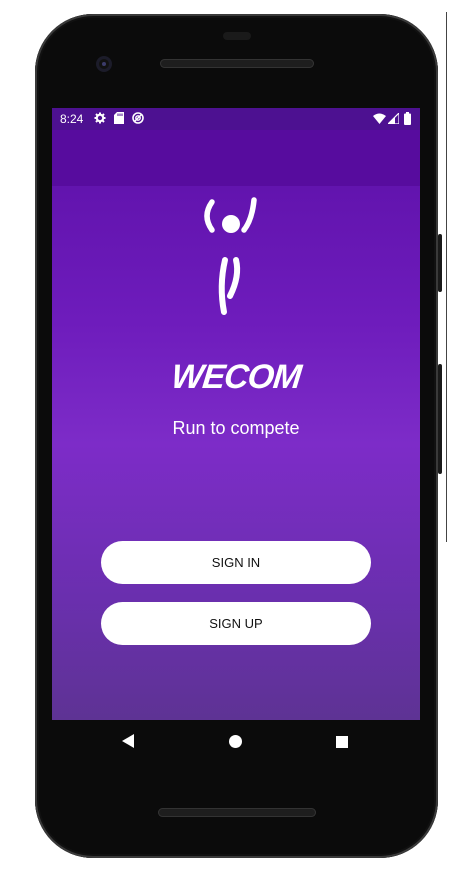 The height and width of the screenshot is (870, 449). I want to click on home-icon, so click(235, 741).